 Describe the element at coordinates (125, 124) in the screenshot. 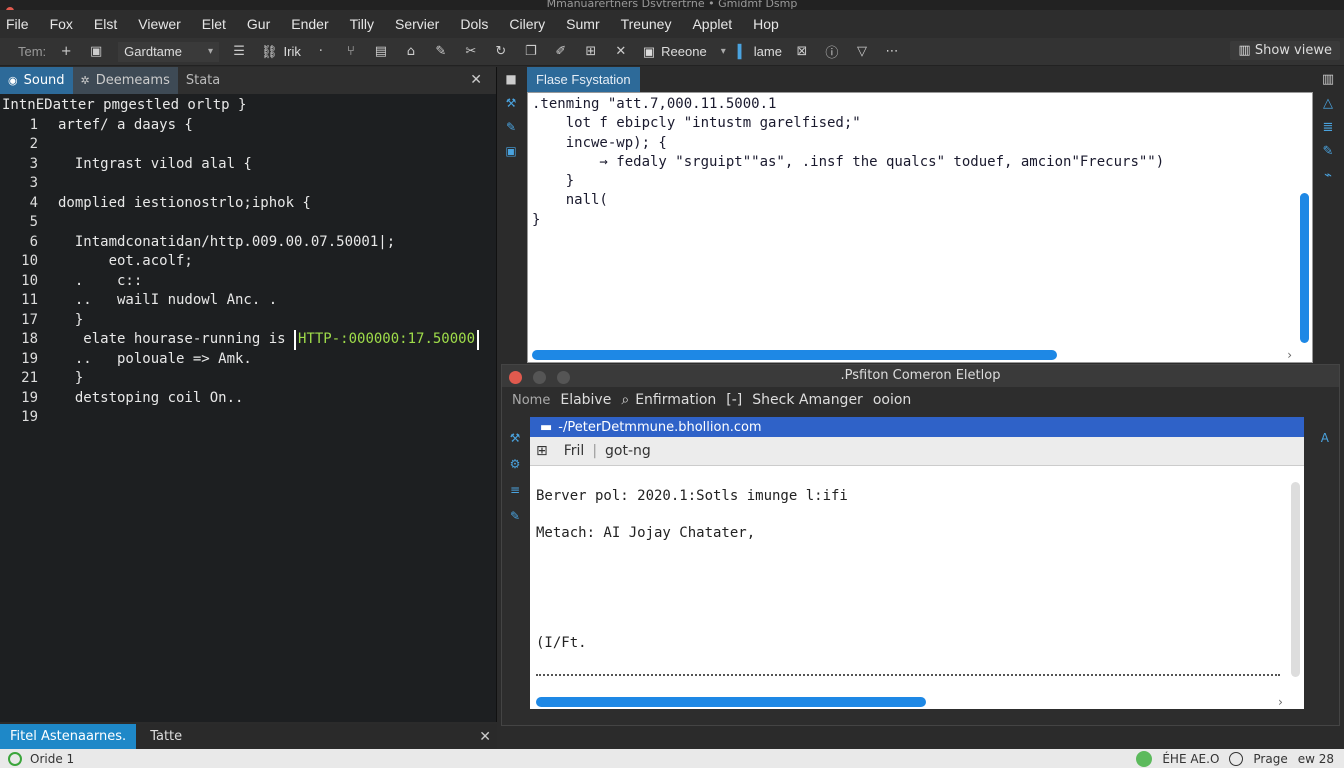

I see `line-text: artef/ a daays {` at that location.